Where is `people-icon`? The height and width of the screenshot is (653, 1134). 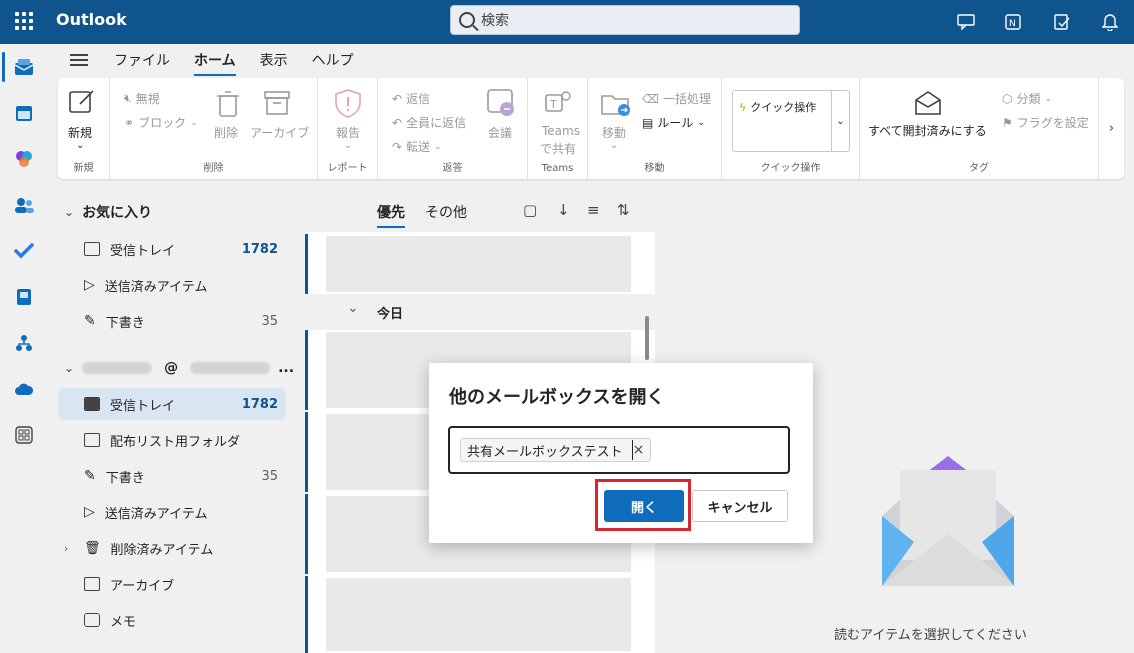
people-icon is located at coordinates (24, 205).